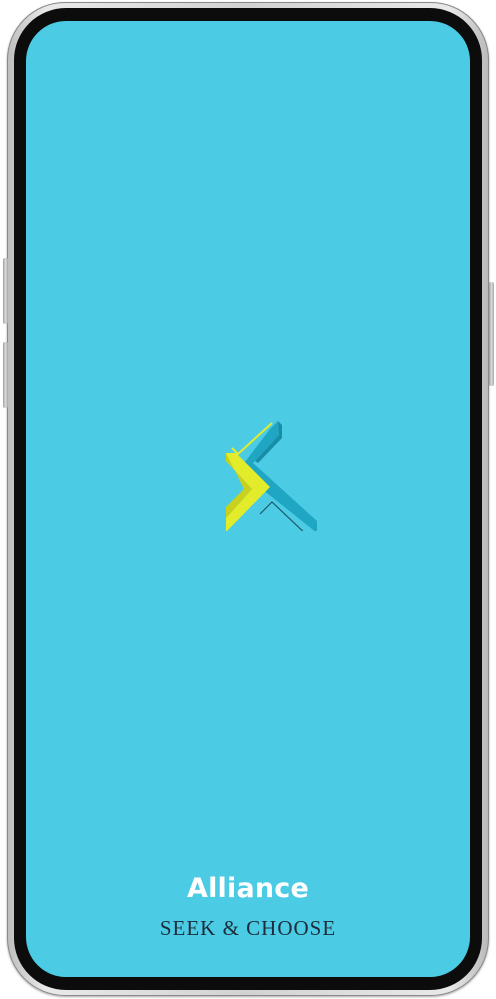 The height and width of the screenshot is (999, 496). Describe the element at coordinates (5, 291) in the screenshot. I see `volume-up-button` at that location.